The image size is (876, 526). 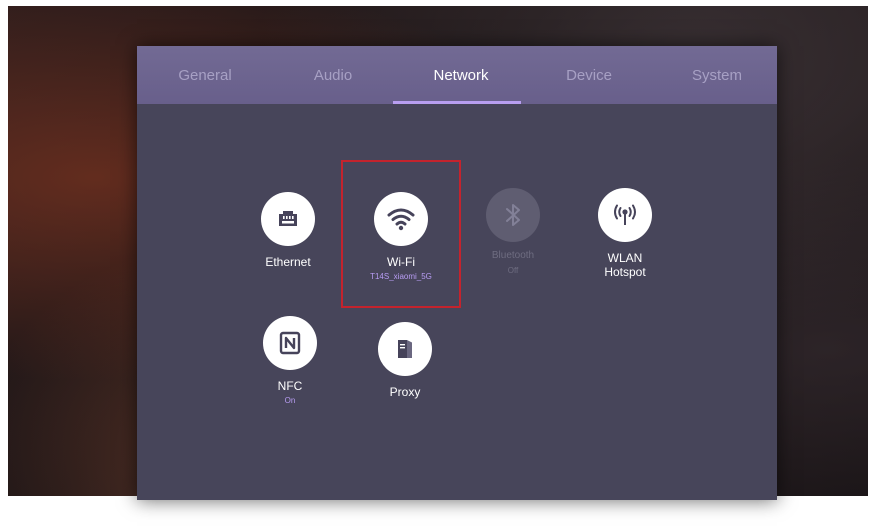 What do you see at coordinates (405, 392) in the screenshot?
I see `proxy-label: Proxy` at bounding box center [405, 392].